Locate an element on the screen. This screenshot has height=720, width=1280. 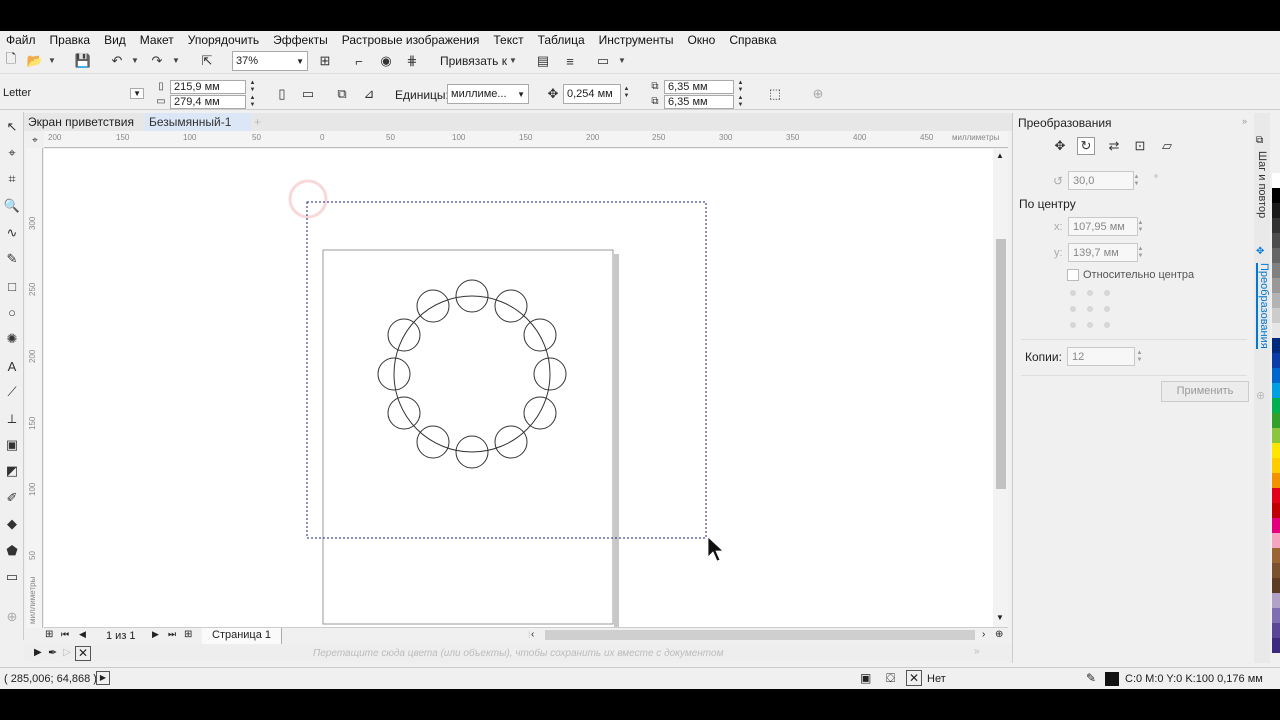
copies-spinner: ▲ ▼ is located at coordinates (1139, 357).